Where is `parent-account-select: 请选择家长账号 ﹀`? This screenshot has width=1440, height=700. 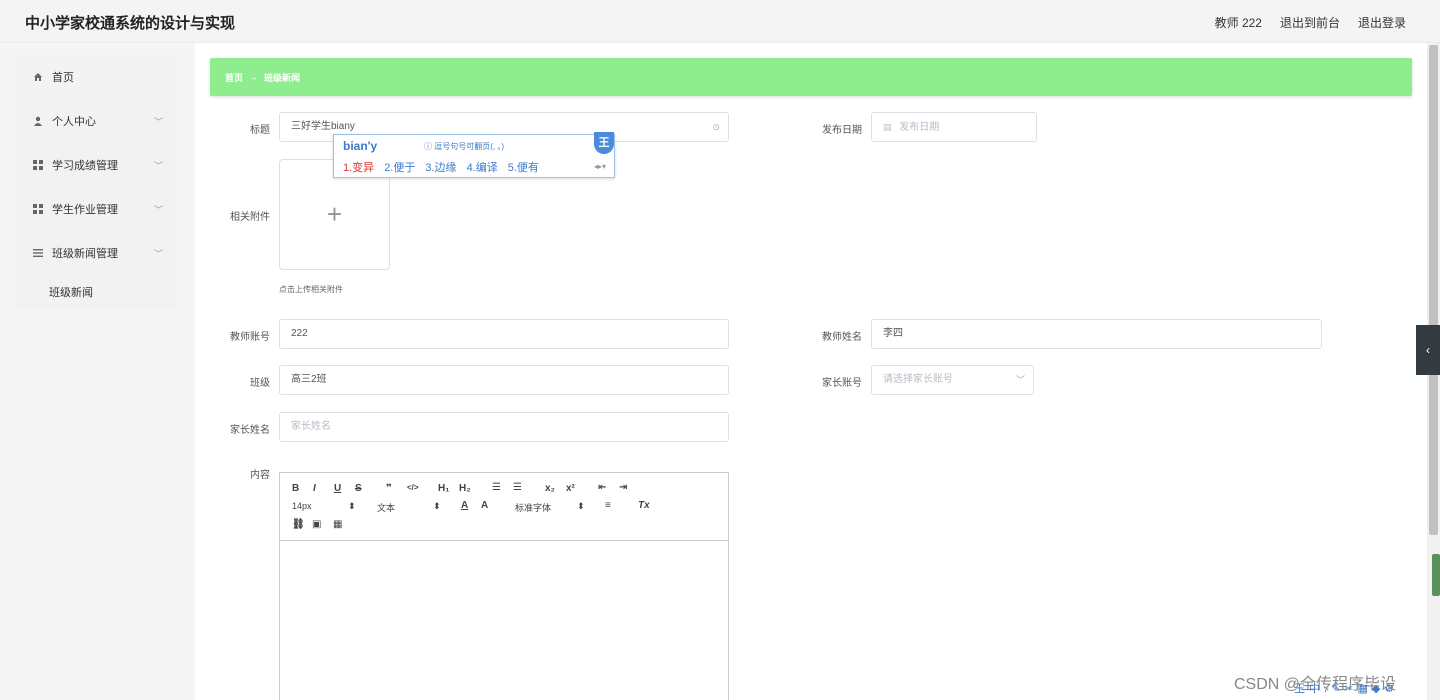
parent-account-select: 请选择家长账号 ﹀ is located at coordinates (952, 380).